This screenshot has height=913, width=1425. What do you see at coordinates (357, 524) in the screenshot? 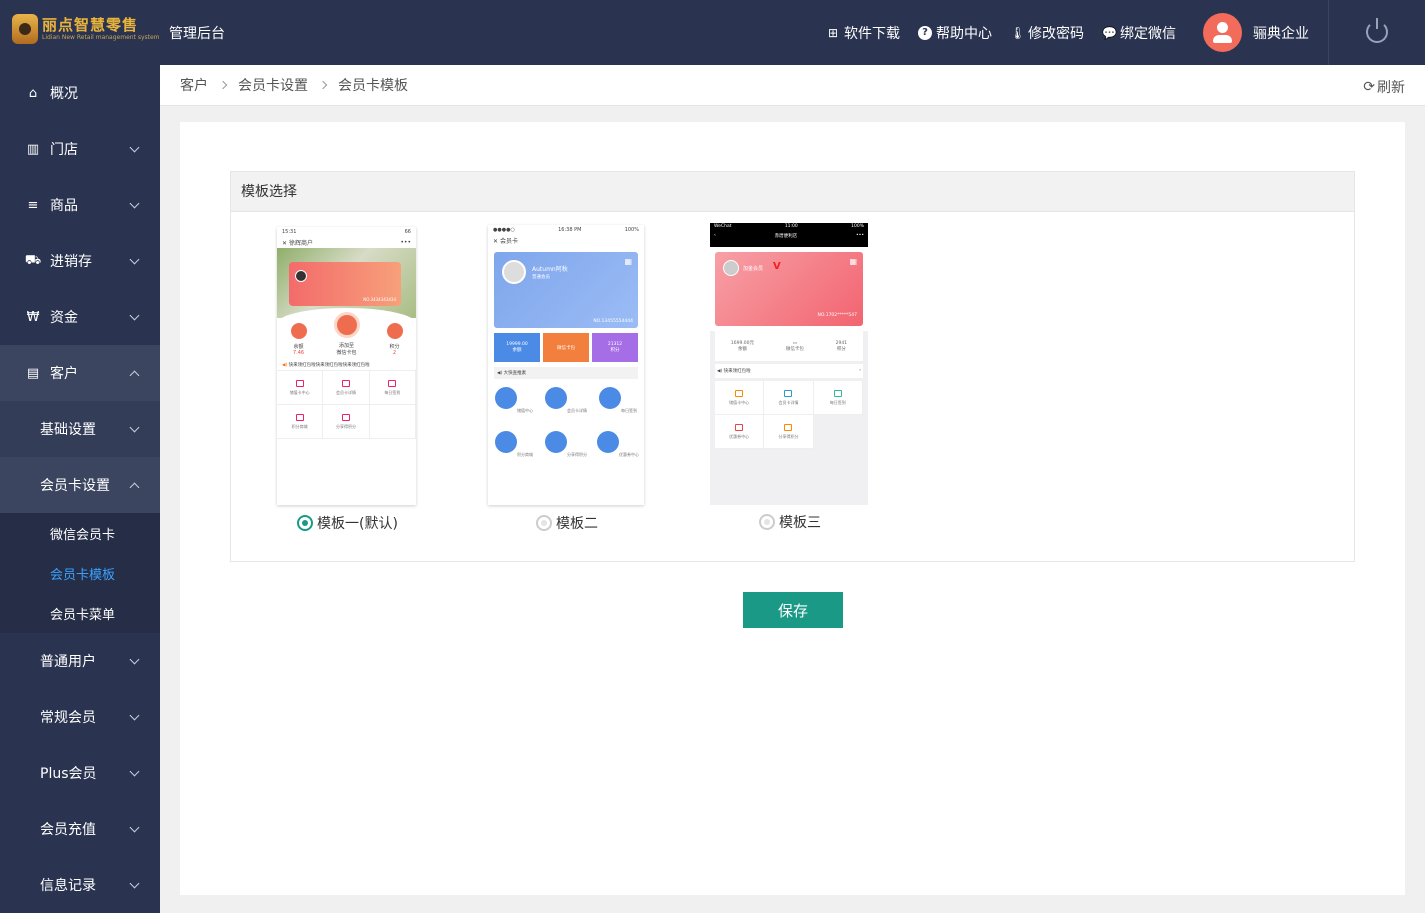
I see `template-1-label: 模板一(默认)` at bounding box center [357, 524].